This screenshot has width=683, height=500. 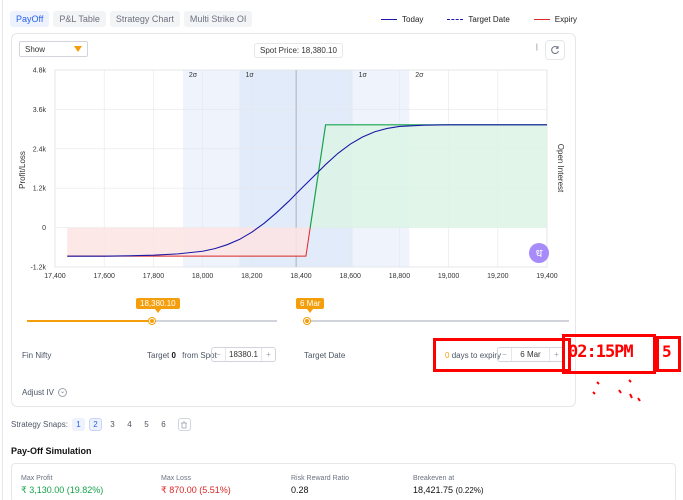 I want to click on sim-breakeven-pct: (0.22%), so click(x=469, y=490).